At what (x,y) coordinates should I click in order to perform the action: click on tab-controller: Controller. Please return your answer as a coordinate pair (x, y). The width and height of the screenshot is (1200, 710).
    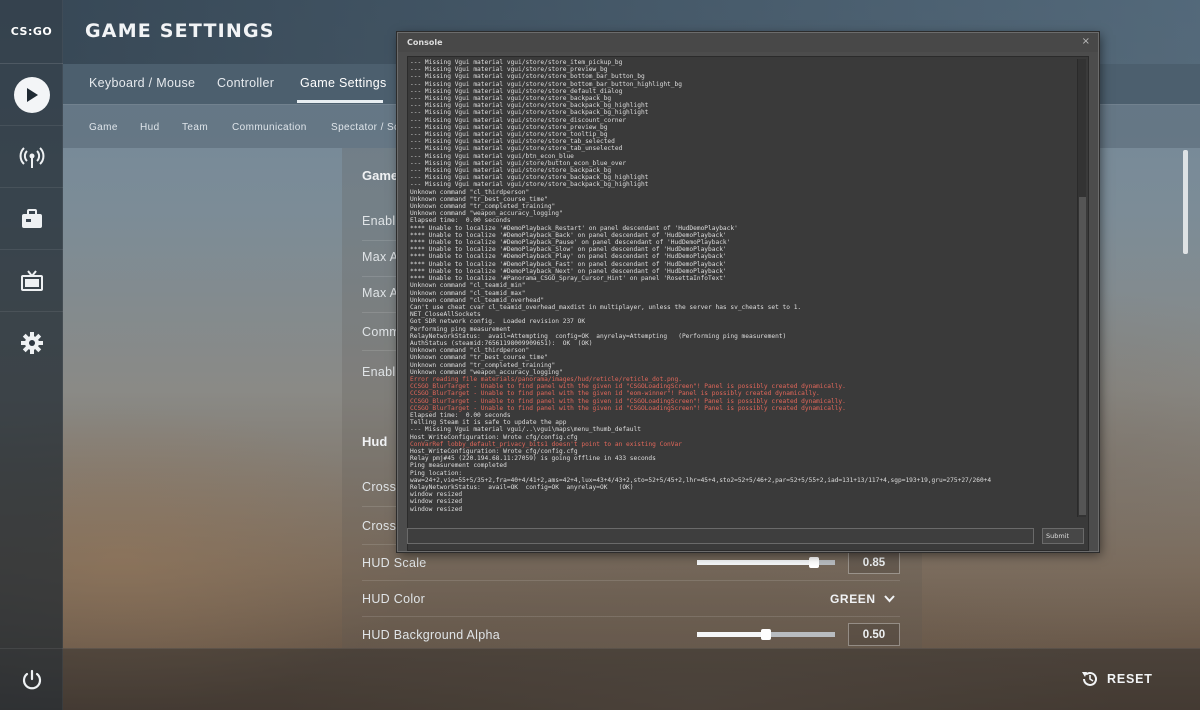
    Looking at the image, I should click on (245, 83).